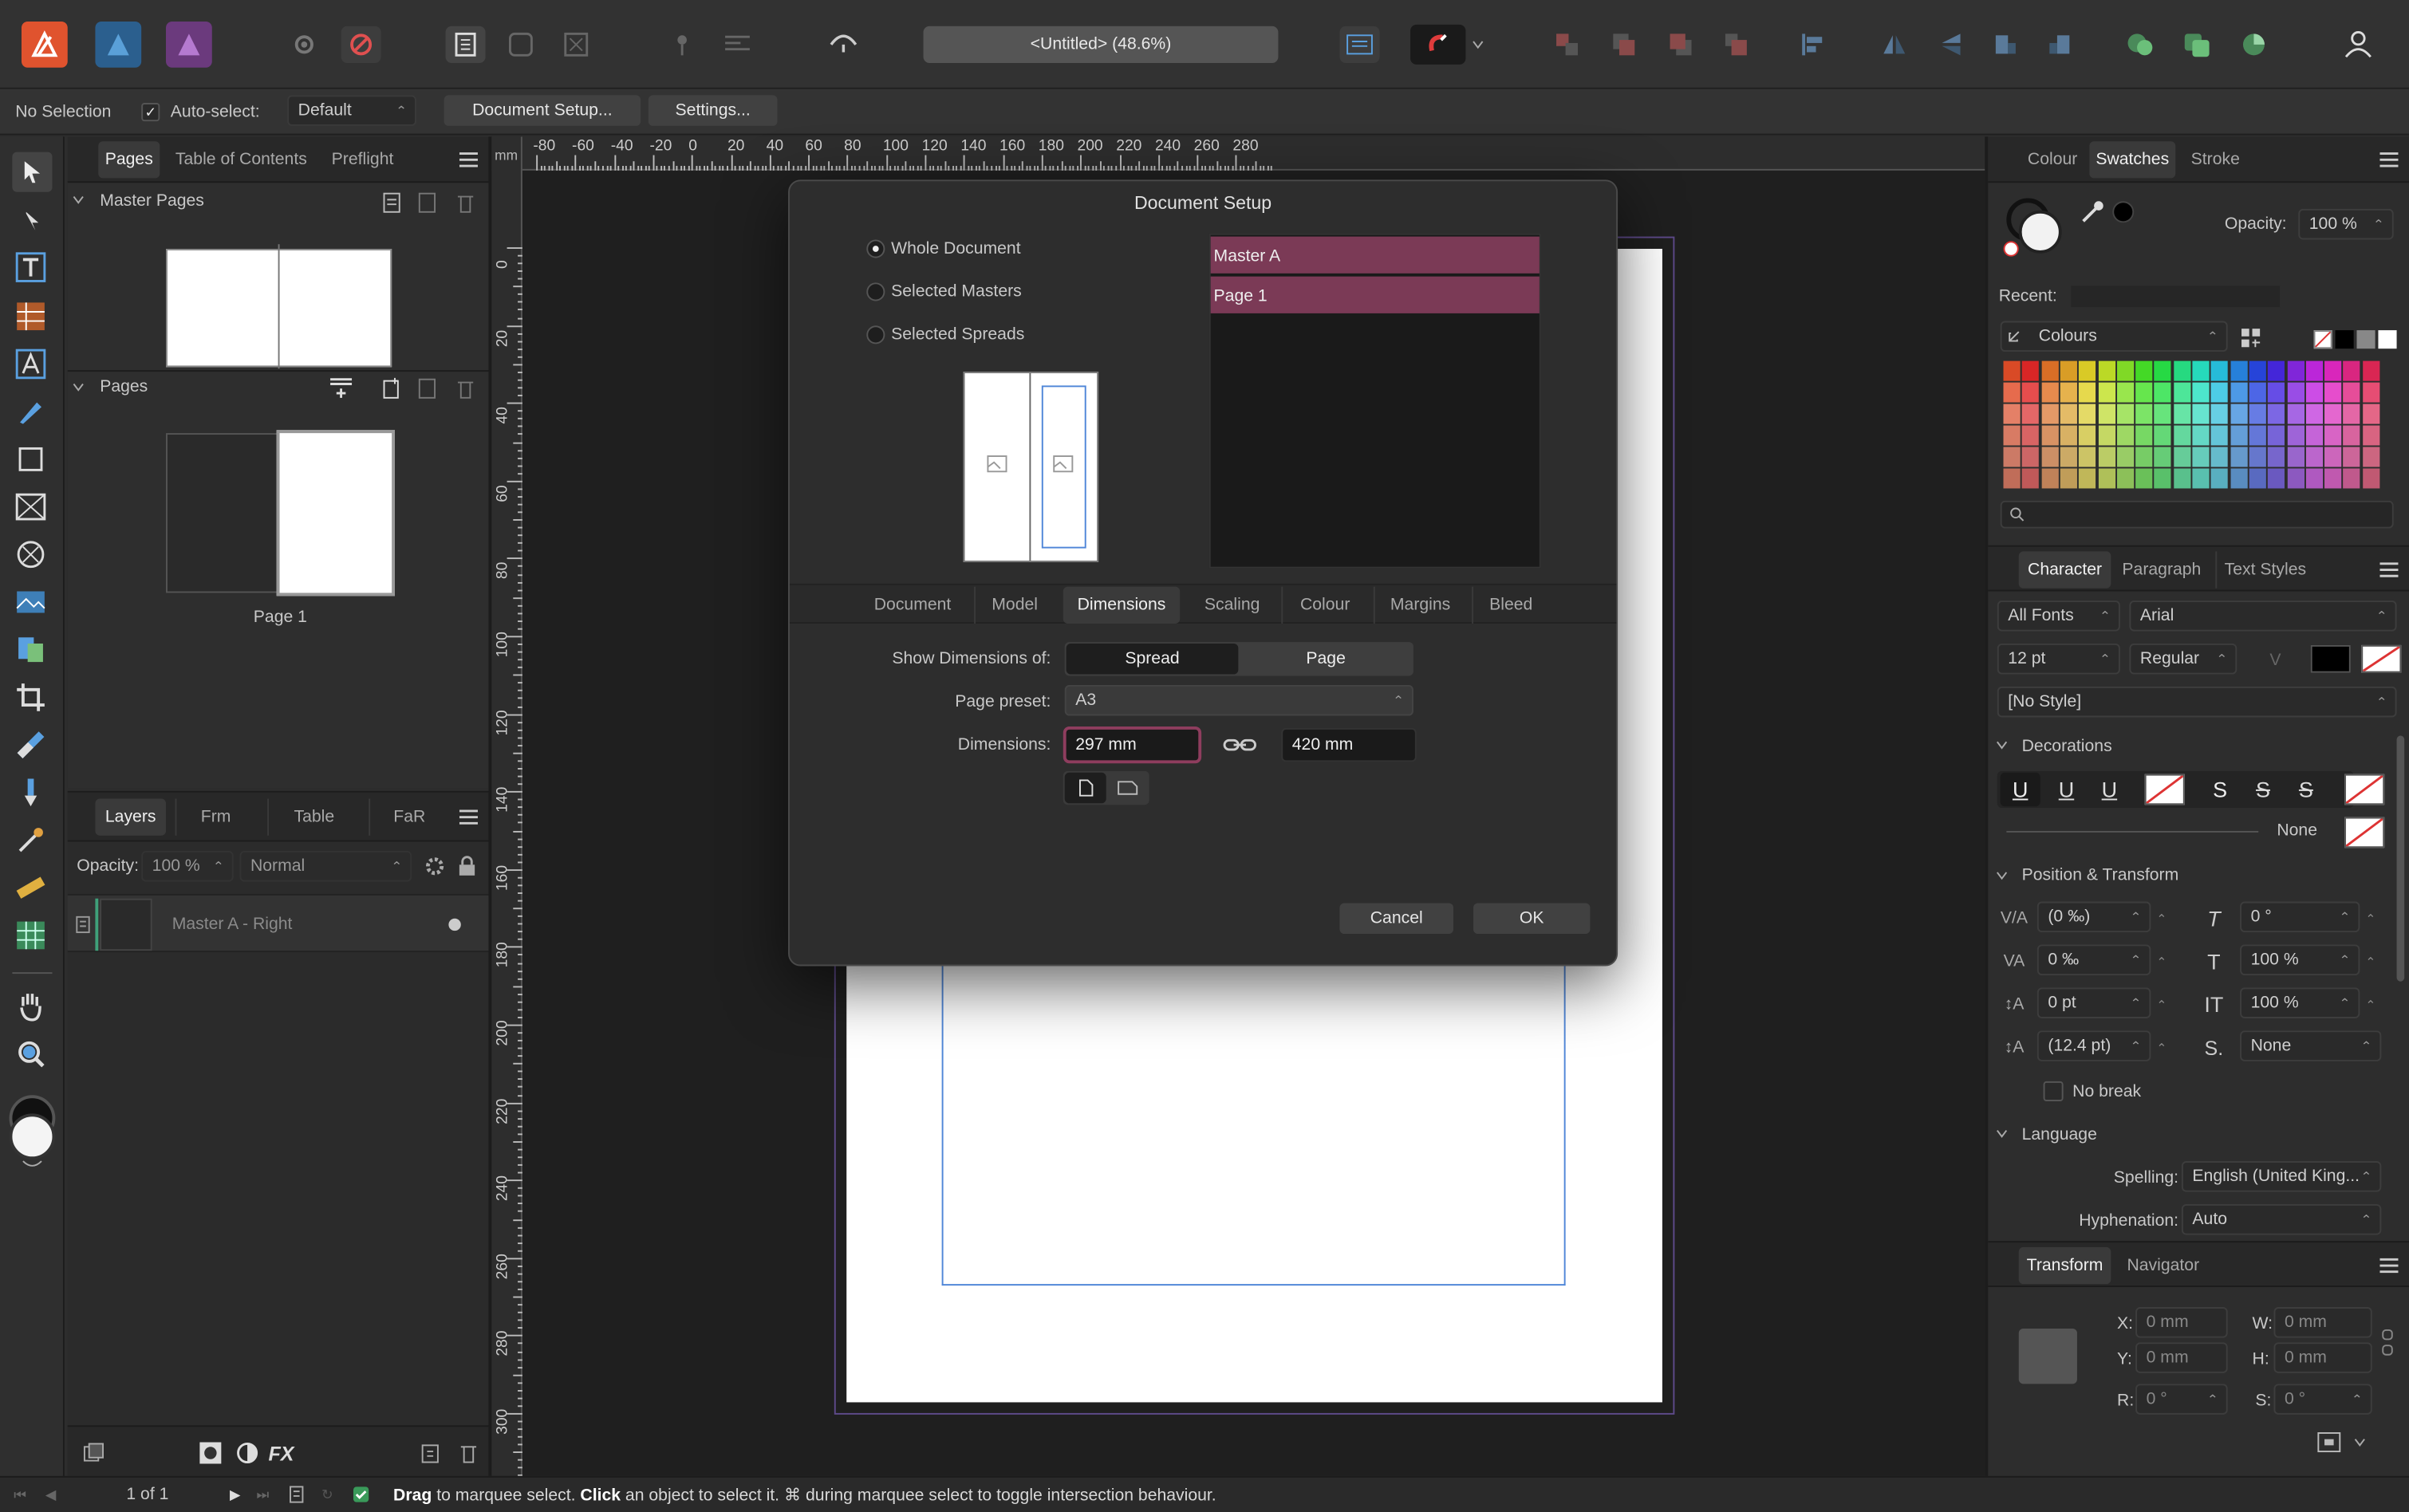  I want to click on delete-page-icon, so click(465, 389).